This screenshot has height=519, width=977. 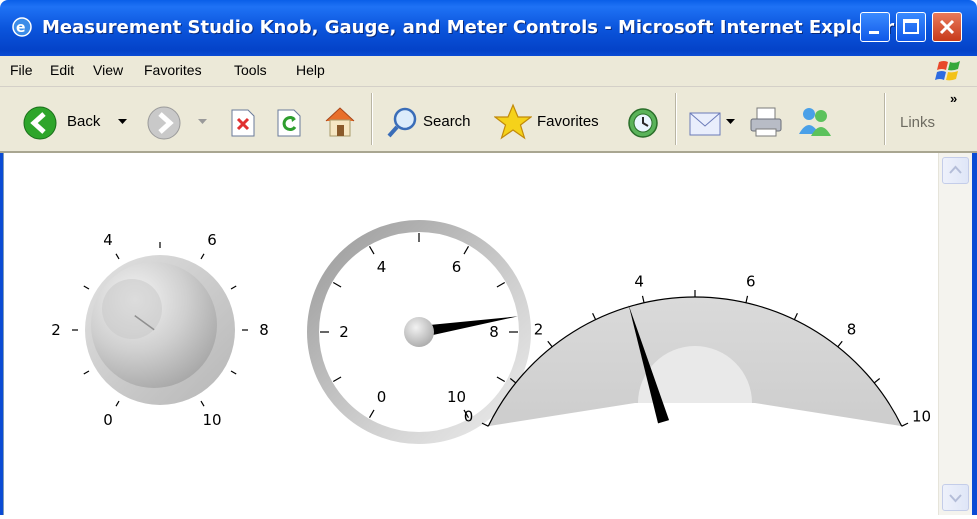 What do you see at coordinates (108, 420) in the screenshot?
I see `knob-tick-label: 0` at bounding box center [108, 420].